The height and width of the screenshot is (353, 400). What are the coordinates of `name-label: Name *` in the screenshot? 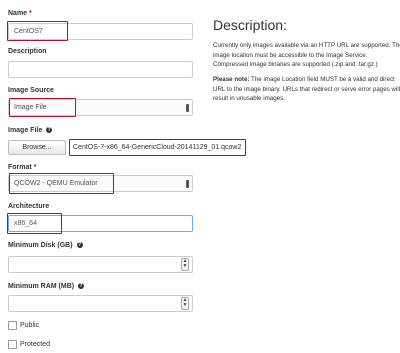 It's located at (20, 13).